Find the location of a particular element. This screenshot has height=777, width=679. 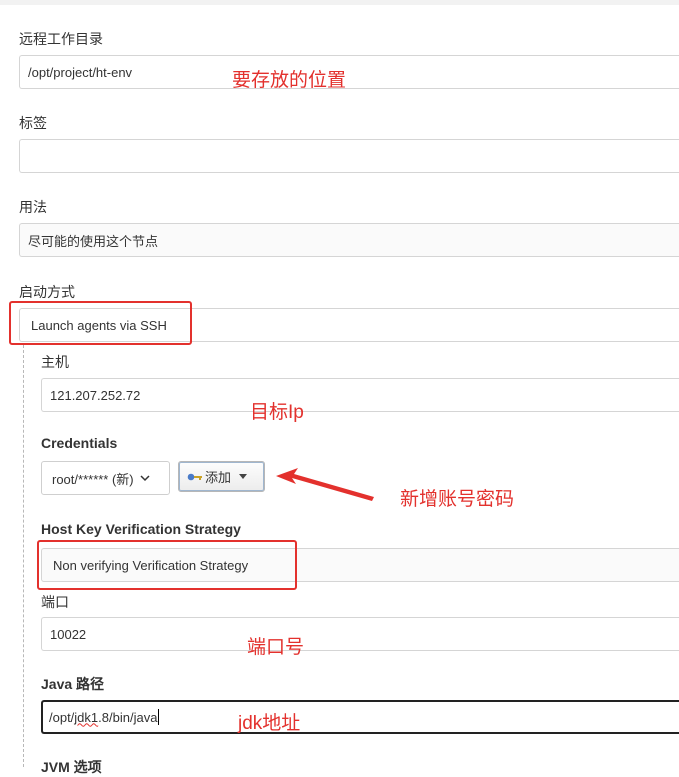

annotation-target-ip: 目标Ip is located at coordinates (277, 412).